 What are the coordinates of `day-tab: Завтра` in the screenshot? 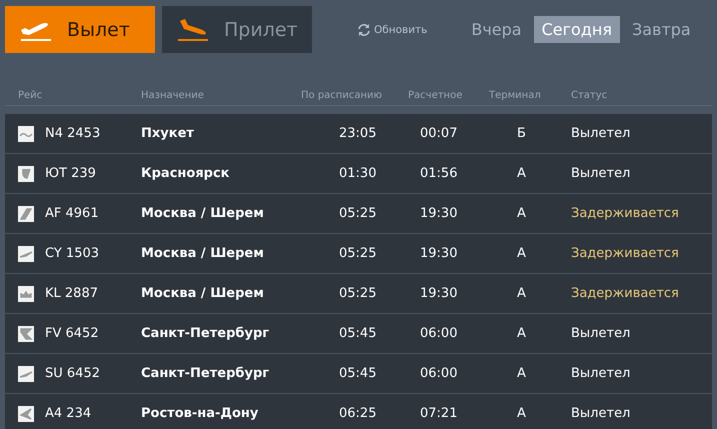 It's located at (661, 29).